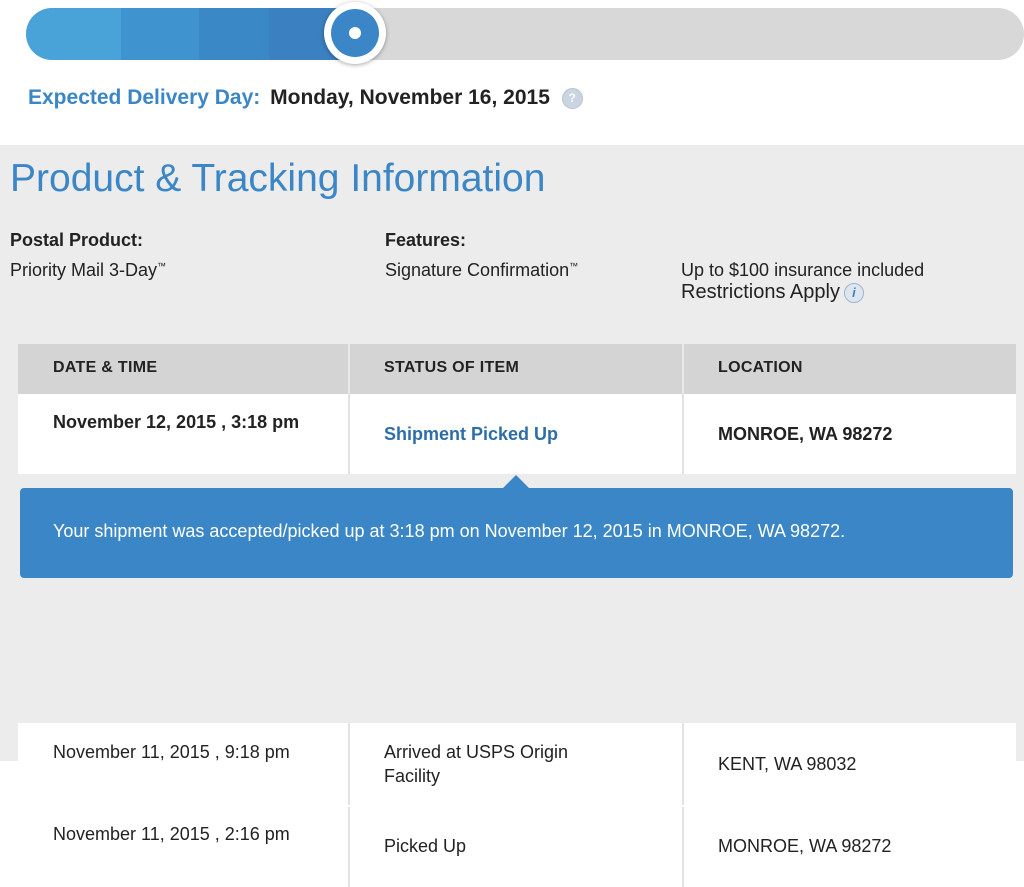  I want to click on progress-fill, so click(196, 34).